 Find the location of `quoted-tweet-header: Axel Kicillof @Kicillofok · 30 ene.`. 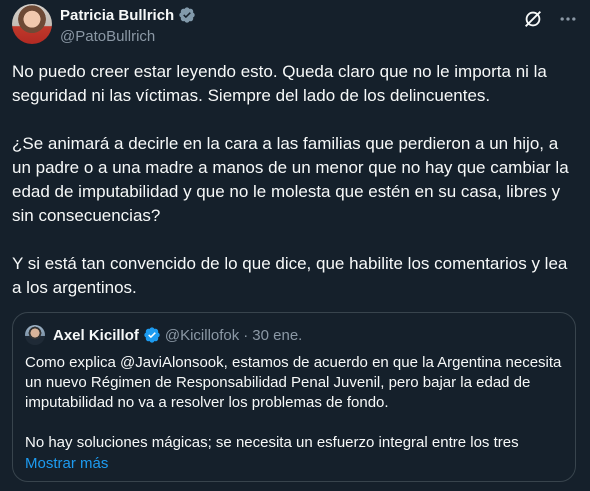

quoted-tweet-header: Axel Kicillof @Kicillofok · 30 ene. is located at coordinates (163, 335).